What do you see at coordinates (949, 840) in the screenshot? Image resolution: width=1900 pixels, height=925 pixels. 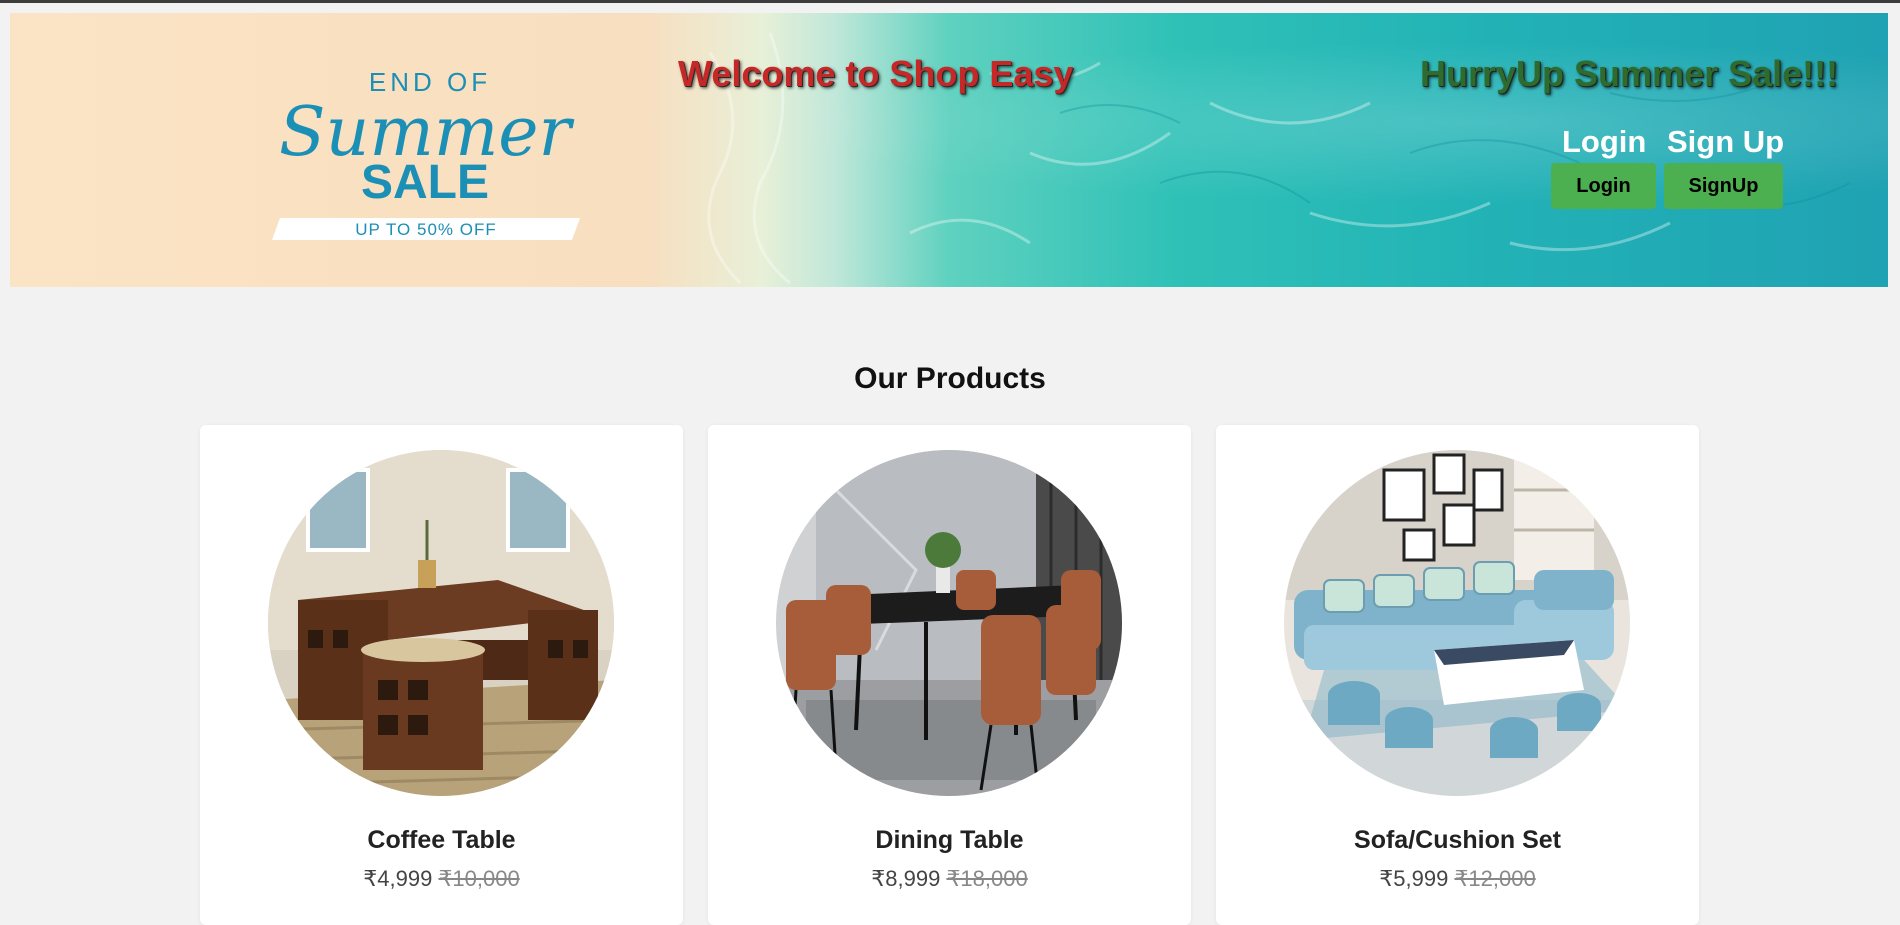 I see `product-name: Dining Table` at bounding box center [949, 840].